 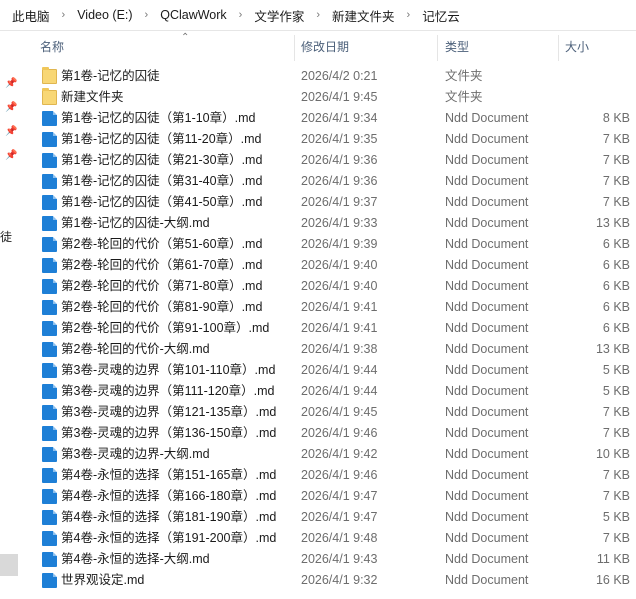 I want to click on file-date: 2026/4/1 9:34, so click(x=339, y=118).